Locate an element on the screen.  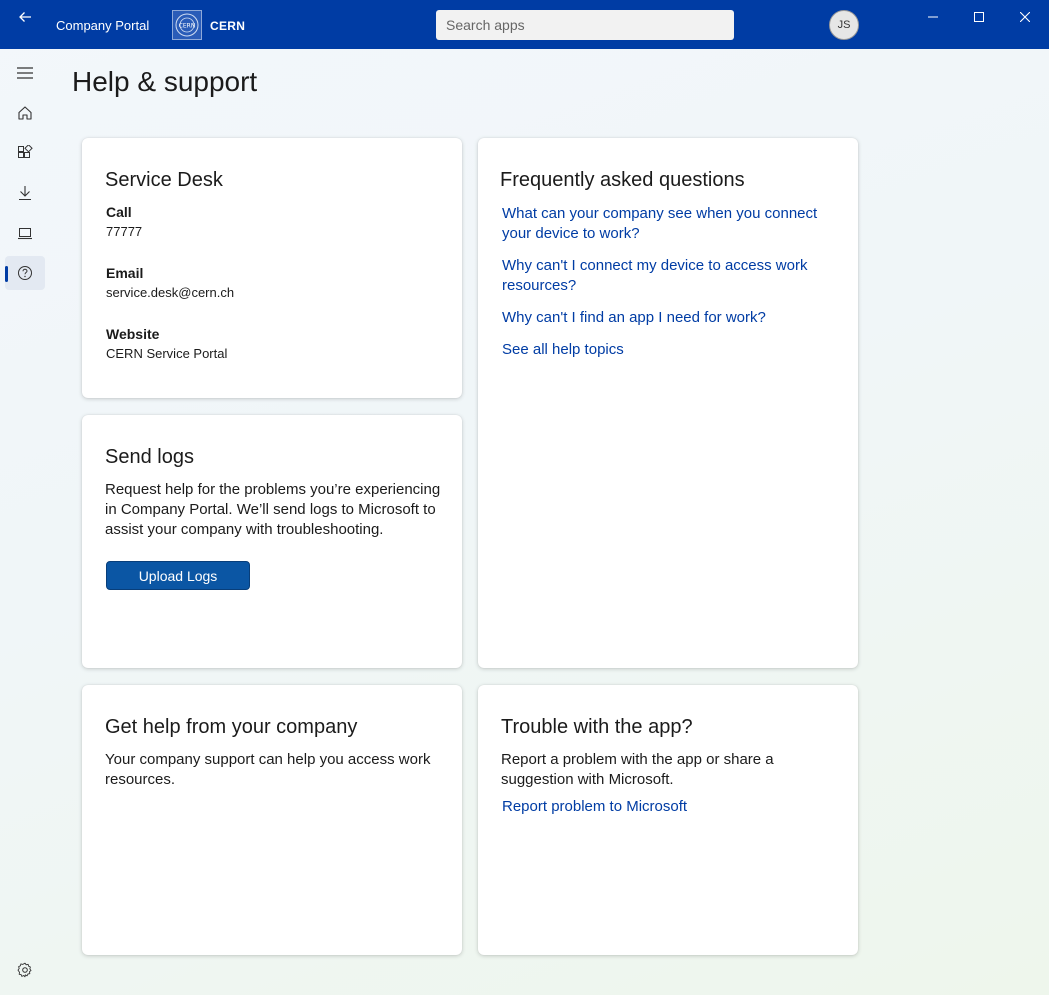
trouble-title: Trouble with the app? is located at coordinates (597, 727).